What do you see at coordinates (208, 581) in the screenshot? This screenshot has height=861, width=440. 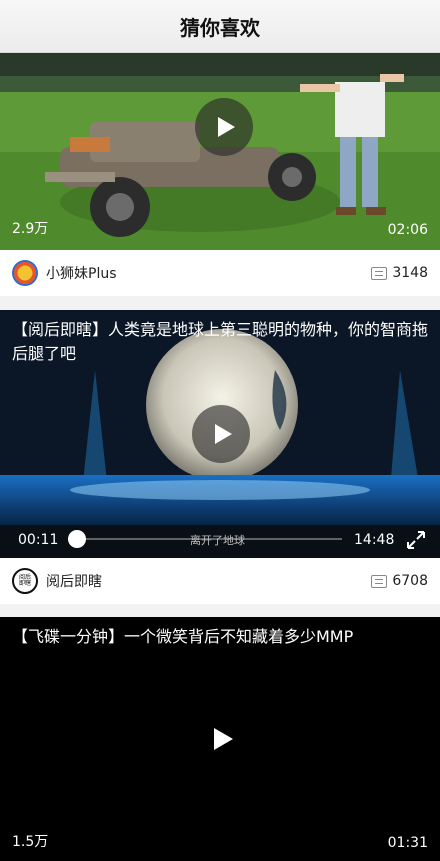 I see `author-name: 阅后即瞎` at bounding box center [208, 581].